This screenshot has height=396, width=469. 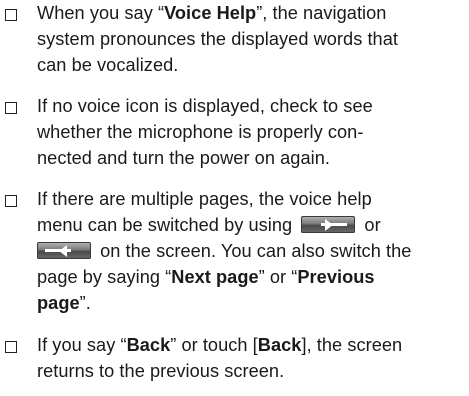 What do you see at coordinates (161, 371) in the screenshot?
I see `note-line: returns to the previous screen.` at bounding box center [161, 371].